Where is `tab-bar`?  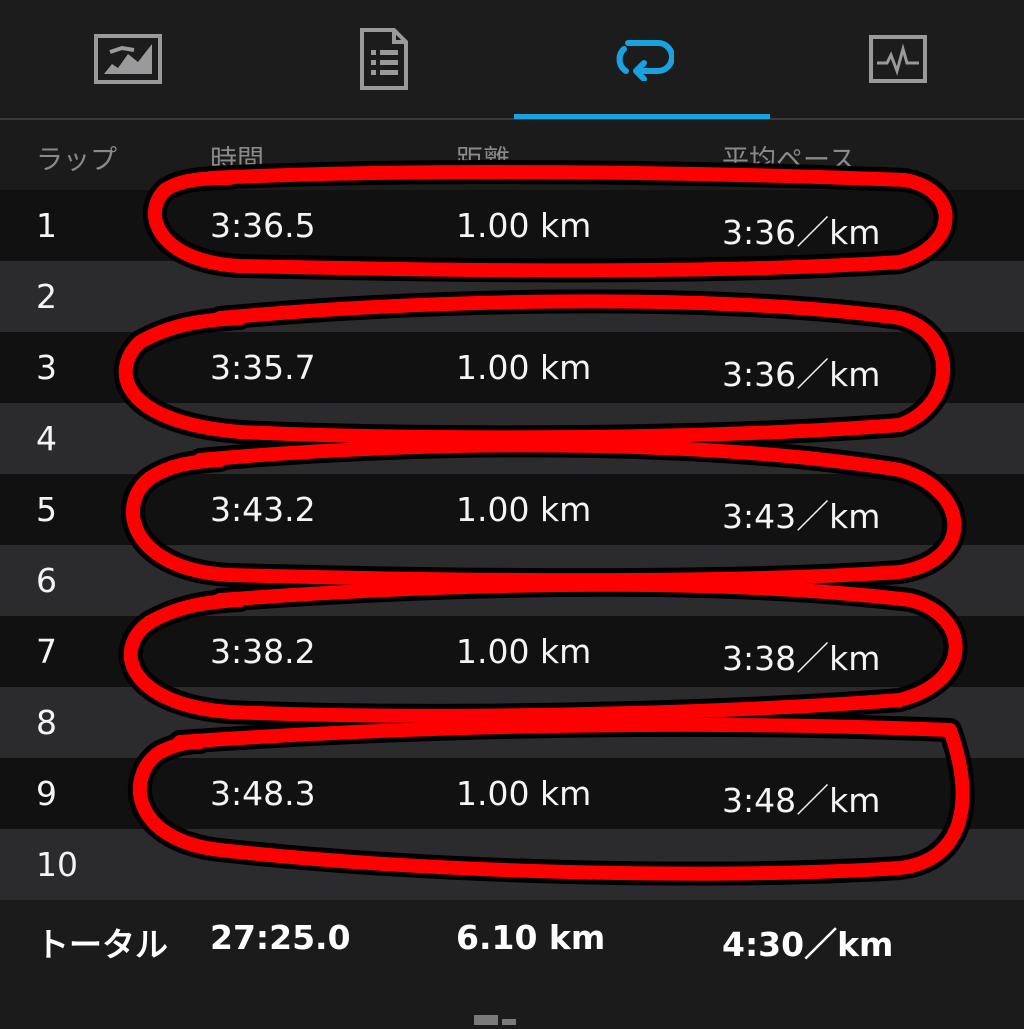 tab-bar is located at coordinates (512, 60).